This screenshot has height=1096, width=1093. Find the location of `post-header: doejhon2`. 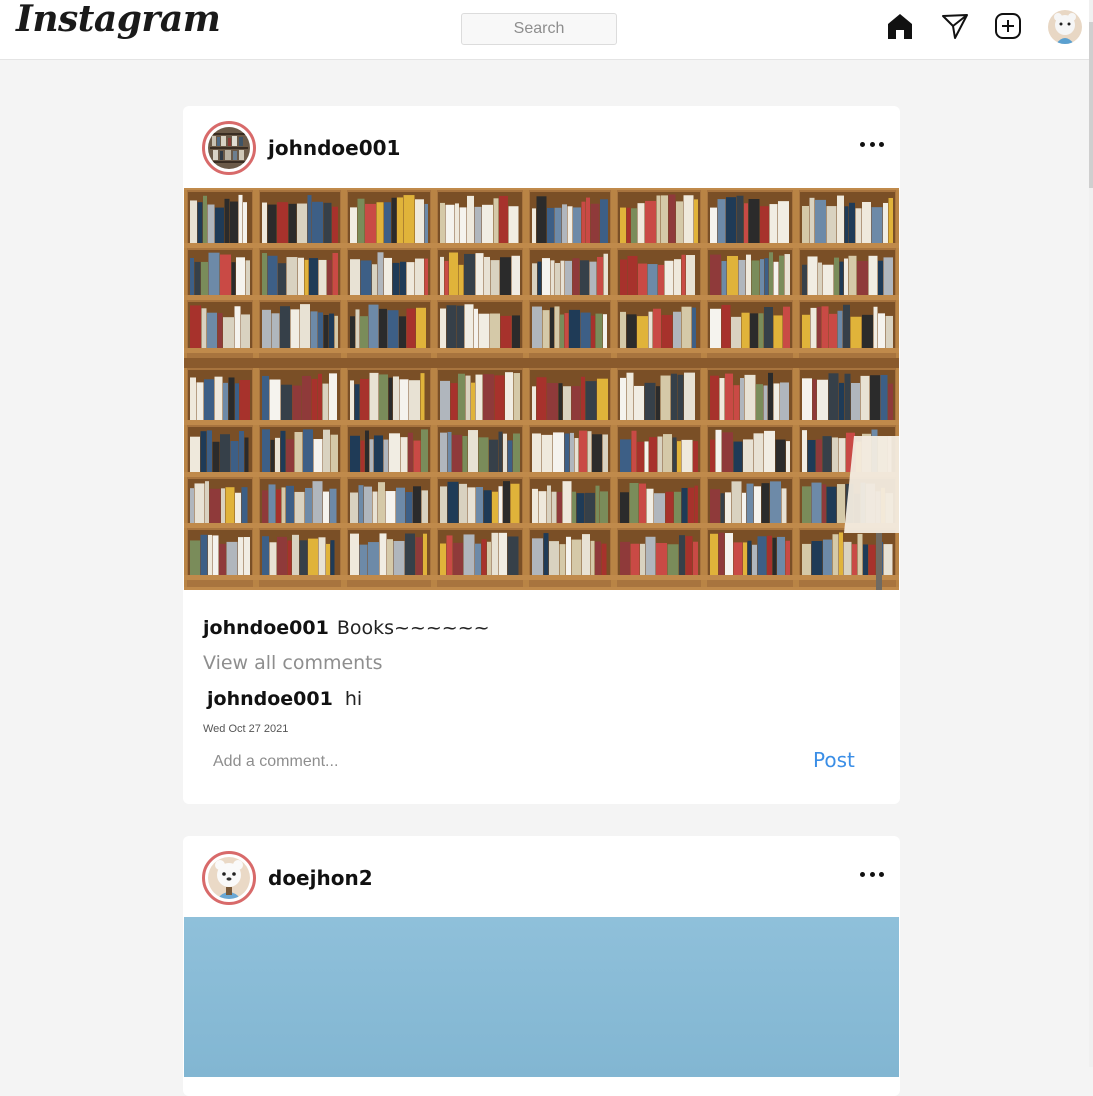

post-header: doejhon2 is located at coordinates (541, 877).